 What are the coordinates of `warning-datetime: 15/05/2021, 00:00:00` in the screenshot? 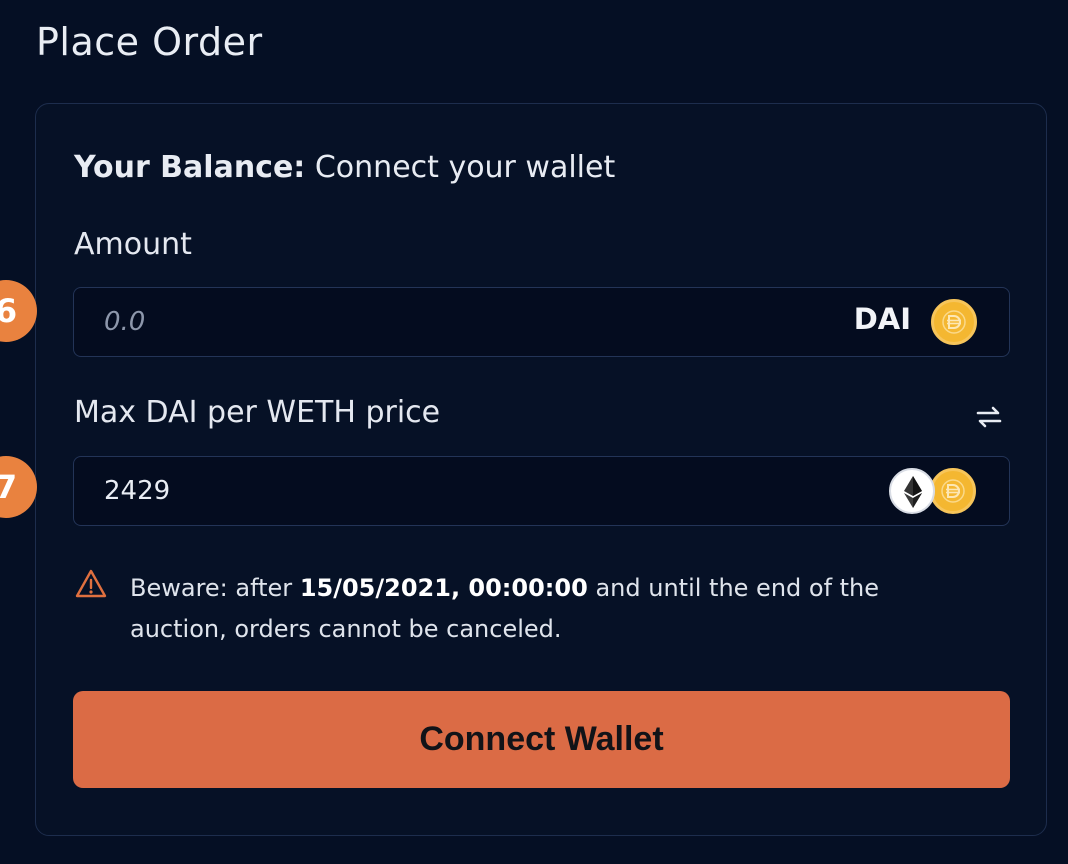 It's located at (443, 588).